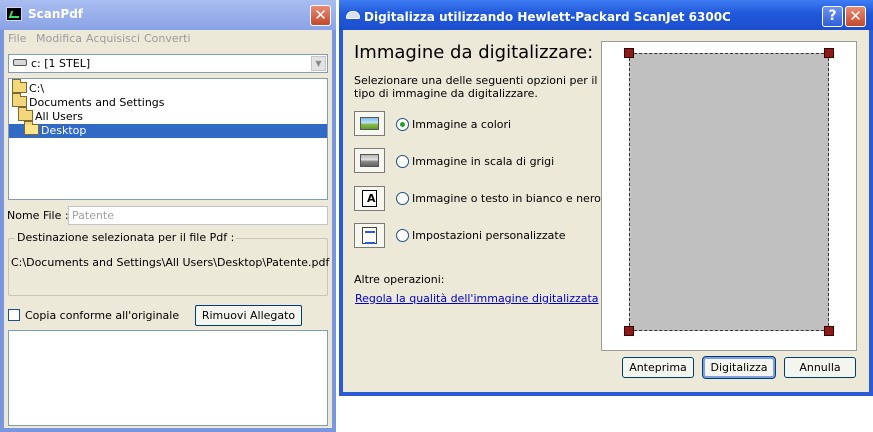 This screenshot has height=432, width=873. What do you see at coordinates (402, 124) in the screenshot?
I see `option-color-radio` at bounding box center [402, 124].